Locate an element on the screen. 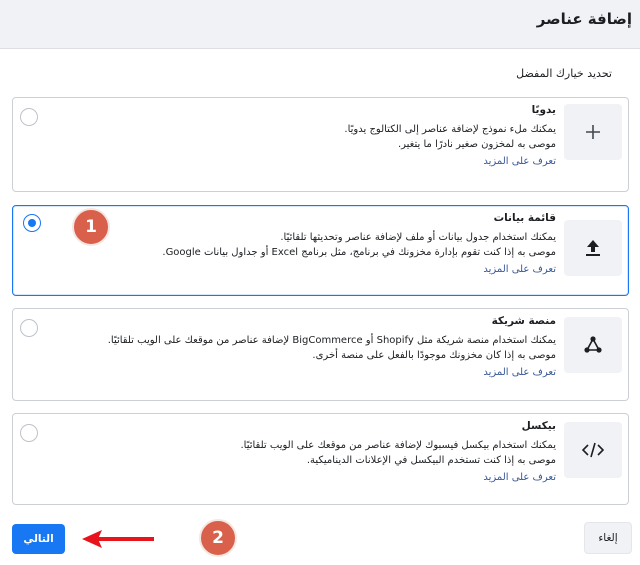  partner-network-icon is located at coordinates (593, 344).